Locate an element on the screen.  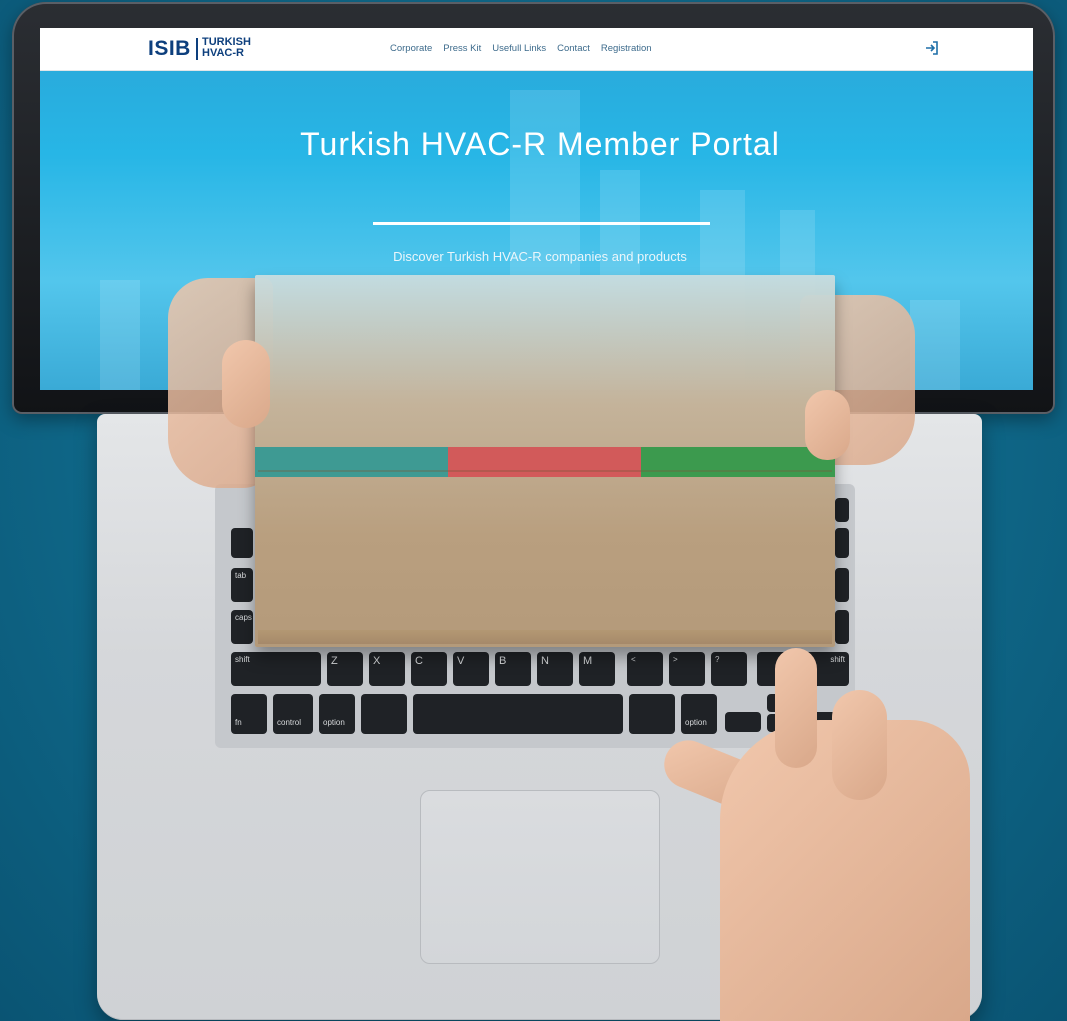
nav-link-corporate: Corporate is located at coordinates (411, 48).